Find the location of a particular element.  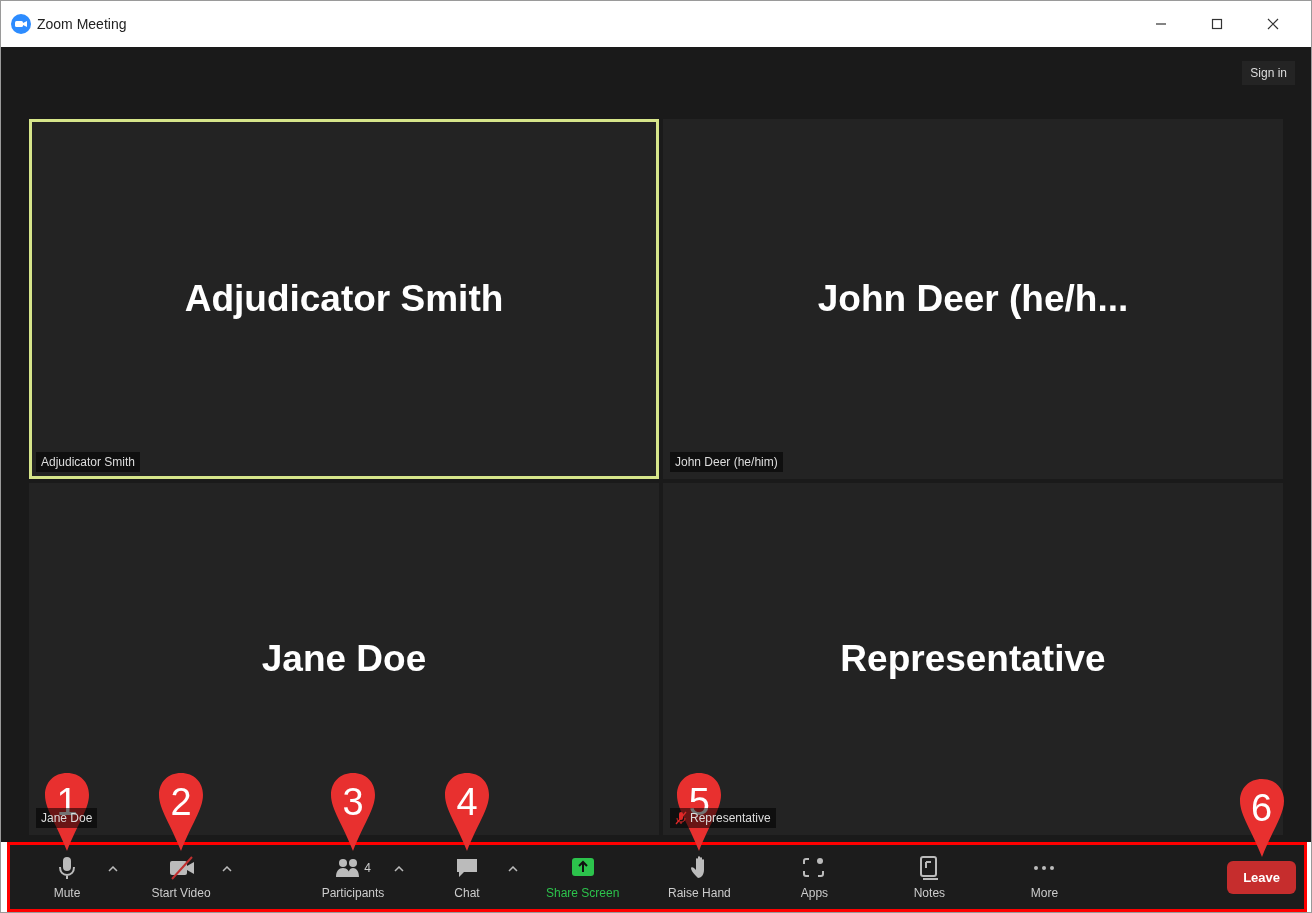

more-button: More is located at coordinates (1044, 877).